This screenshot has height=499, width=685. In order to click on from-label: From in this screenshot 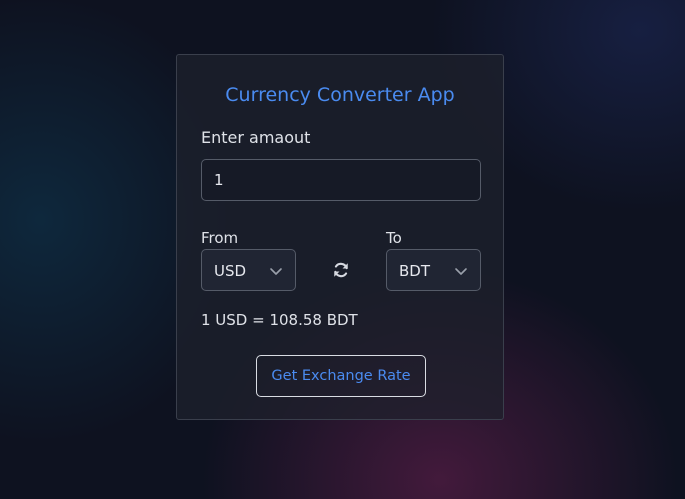, I will do `click(220, 238)`.